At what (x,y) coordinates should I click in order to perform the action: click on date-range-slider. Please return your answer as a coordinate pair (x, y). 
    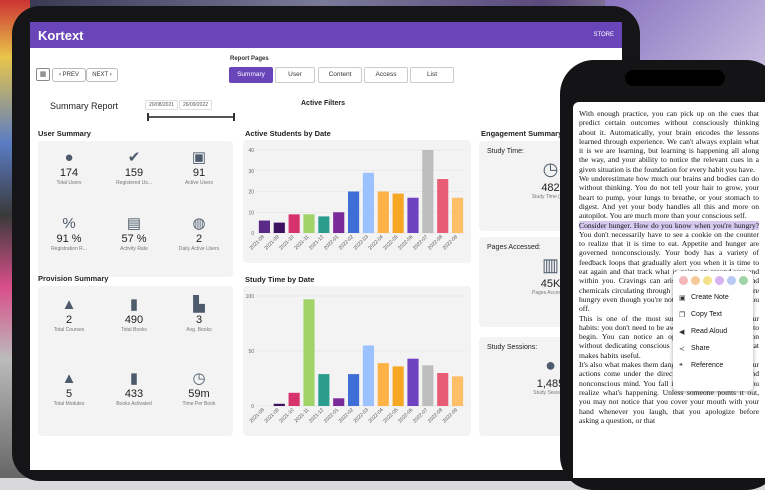
    Looking at the image, I should click on (191, 117).